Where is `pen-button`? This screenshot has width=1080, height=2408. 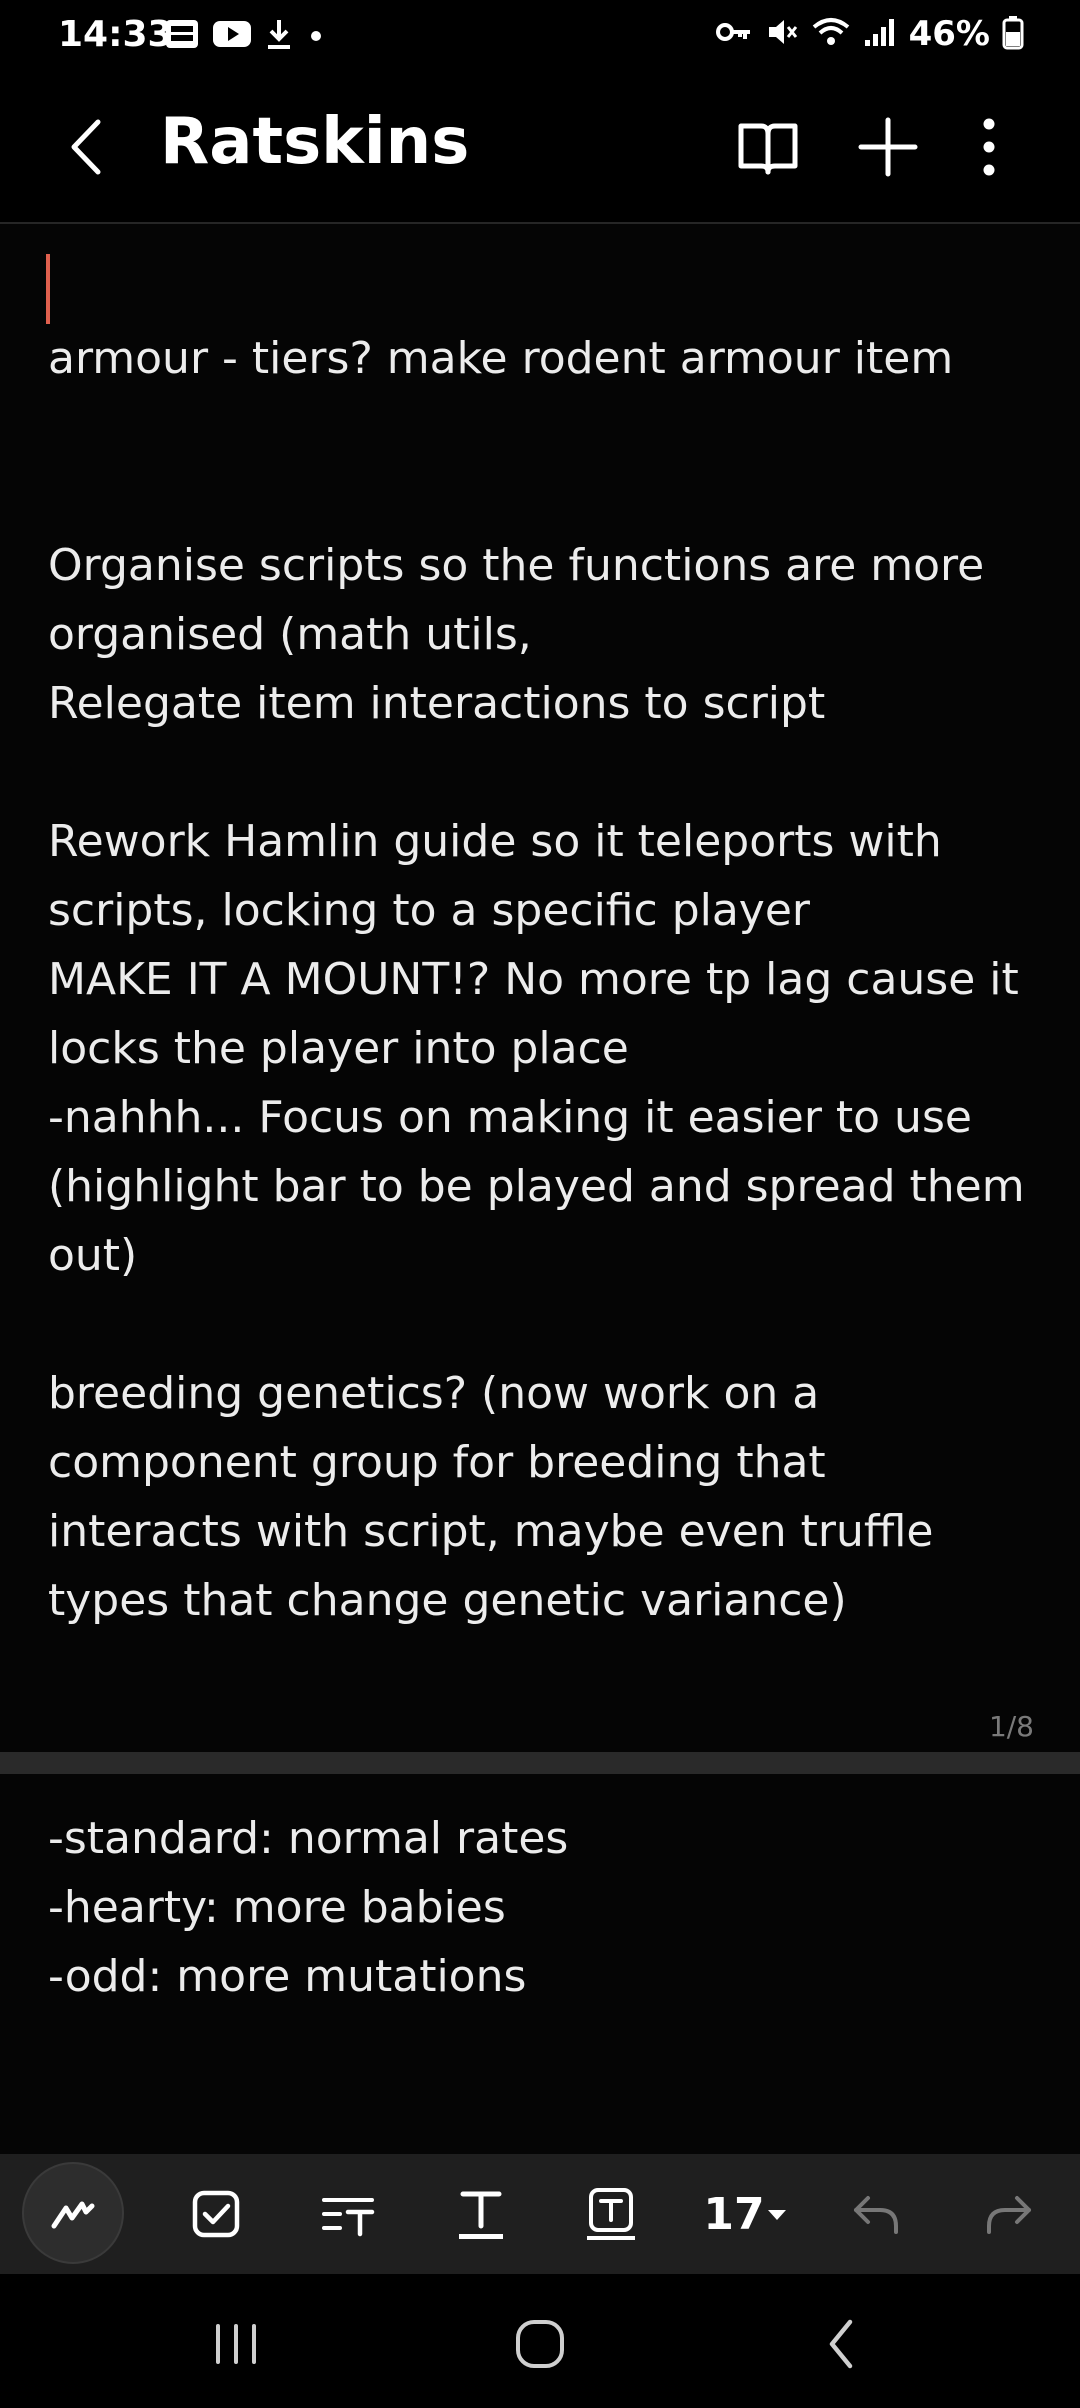 pen-button is located at coordinates (73, 2213).